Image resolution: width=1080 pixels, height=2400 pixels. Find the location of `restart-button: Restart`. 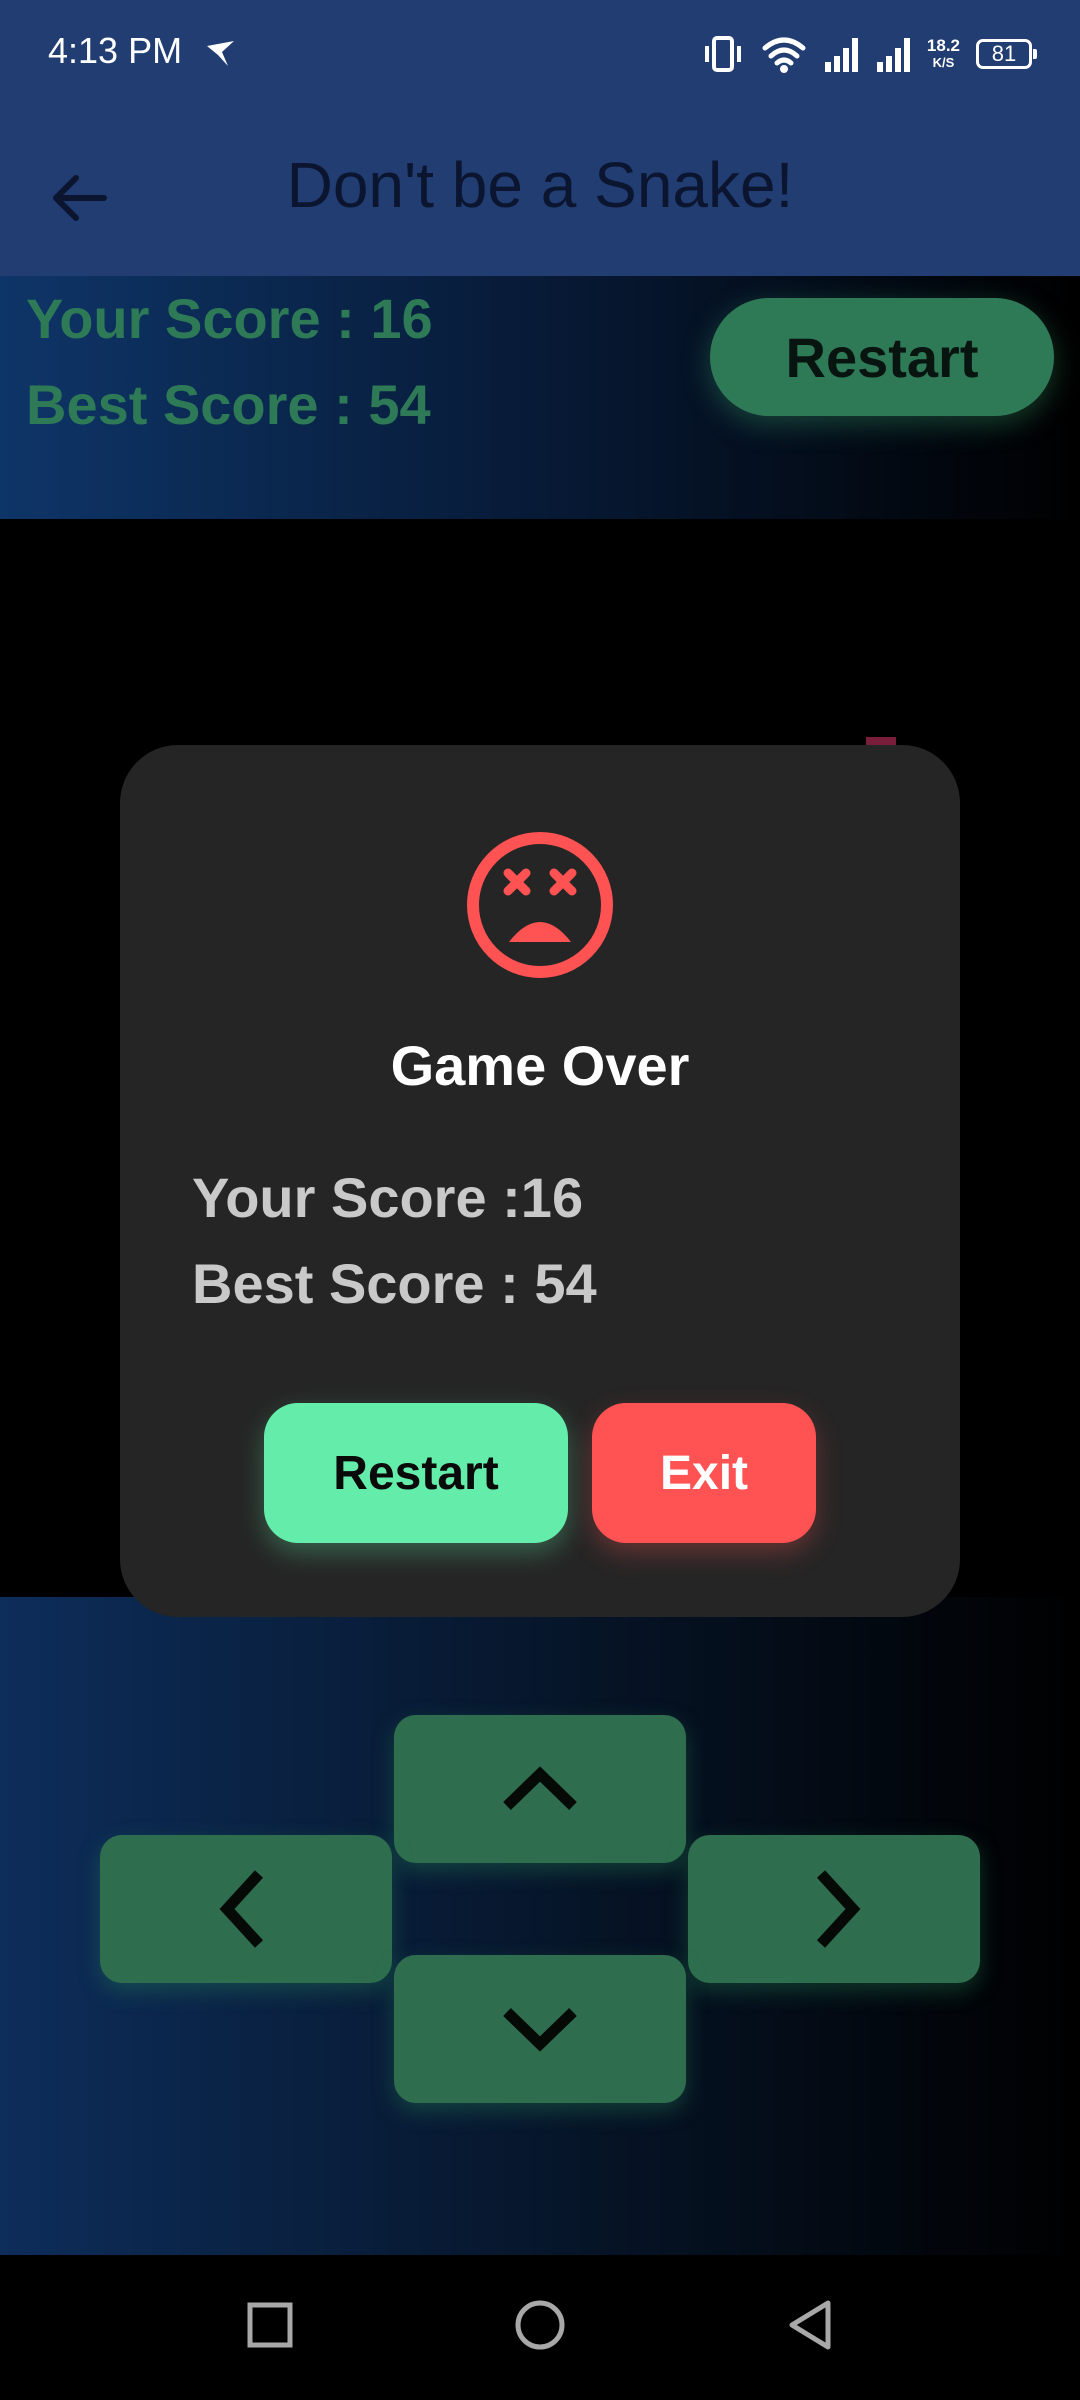

restart-button: Restart is located at coordinates (882, 357).